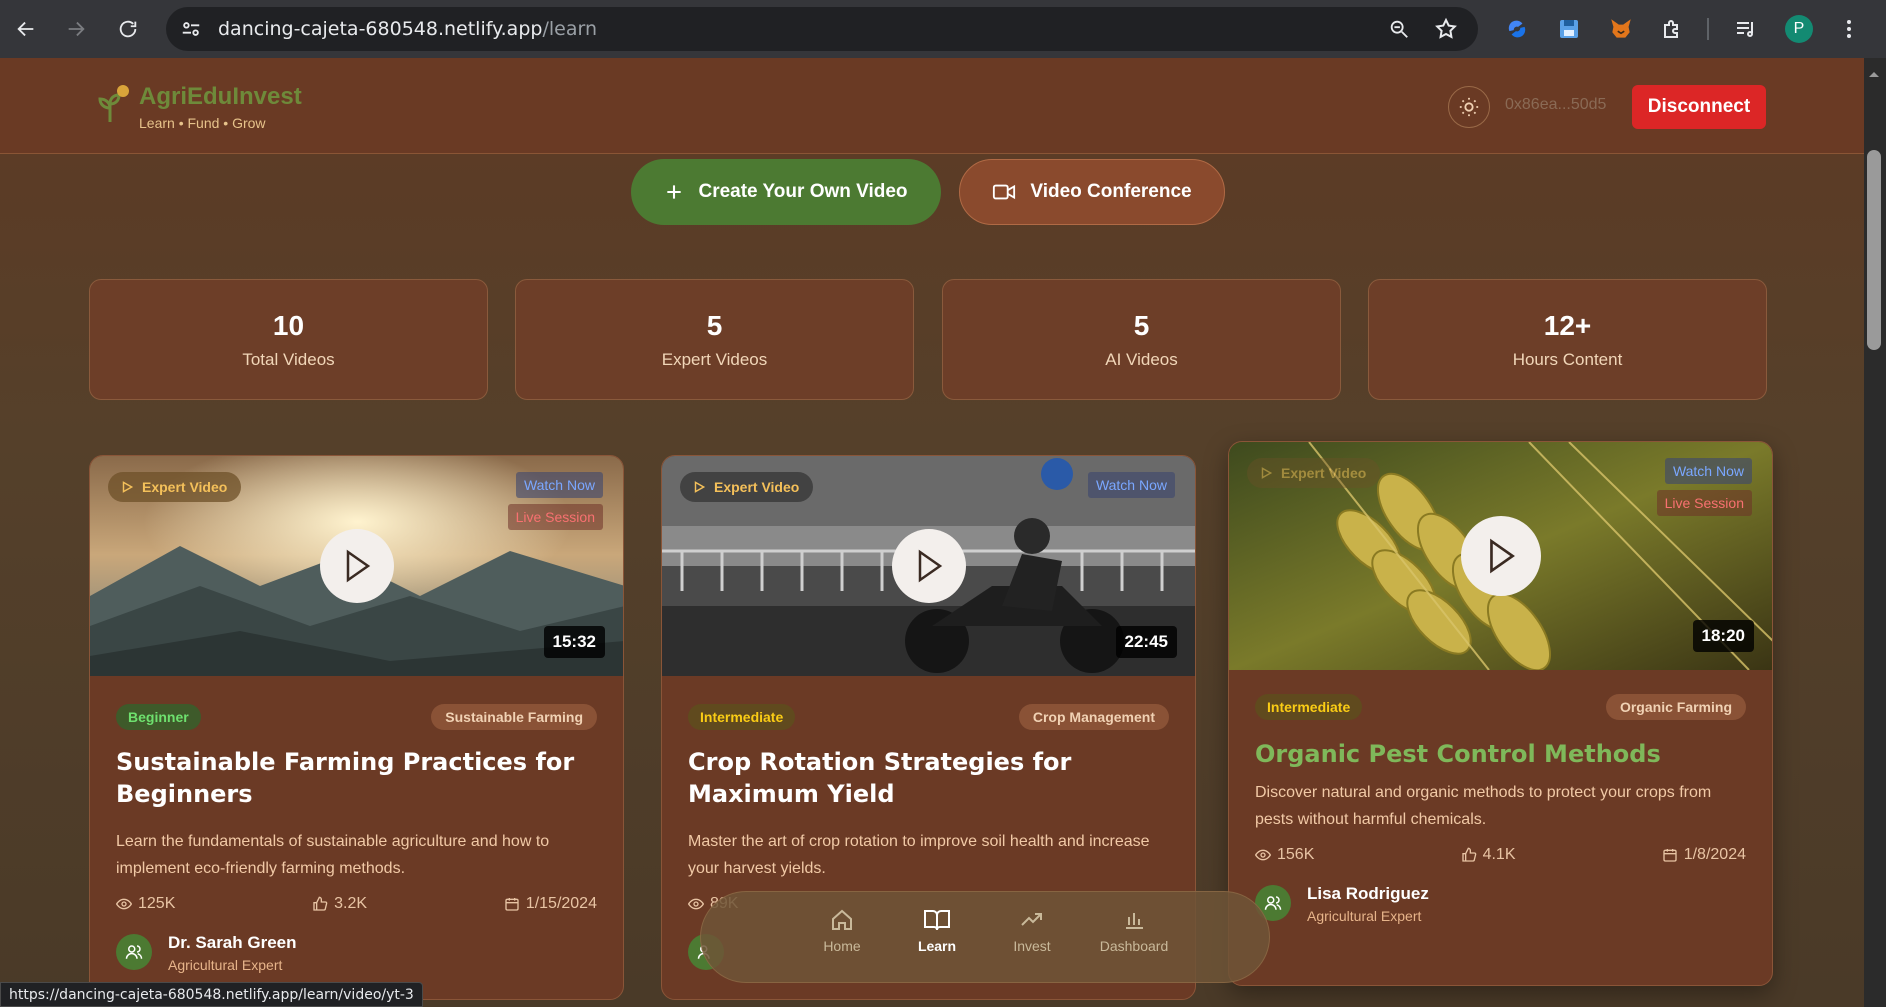 This screenshot has height=1007, width=1886. I want to click on home-icon, so click(842, 919).